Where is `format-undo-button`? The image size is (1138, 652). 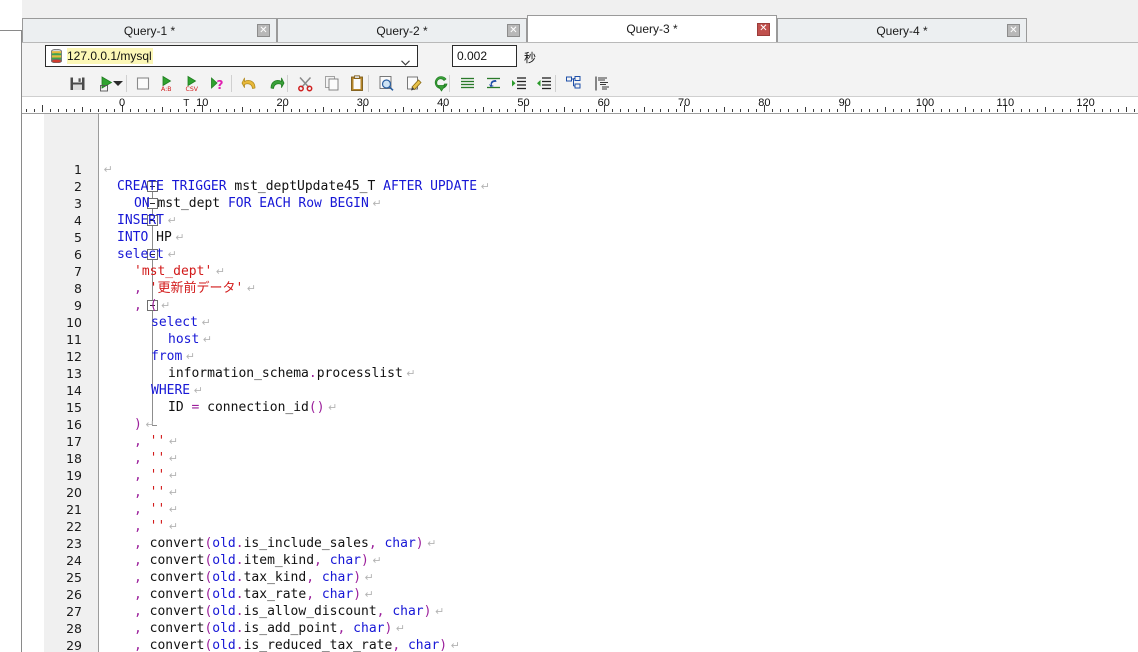 format-undo-button is located at coordinates (493, 83).